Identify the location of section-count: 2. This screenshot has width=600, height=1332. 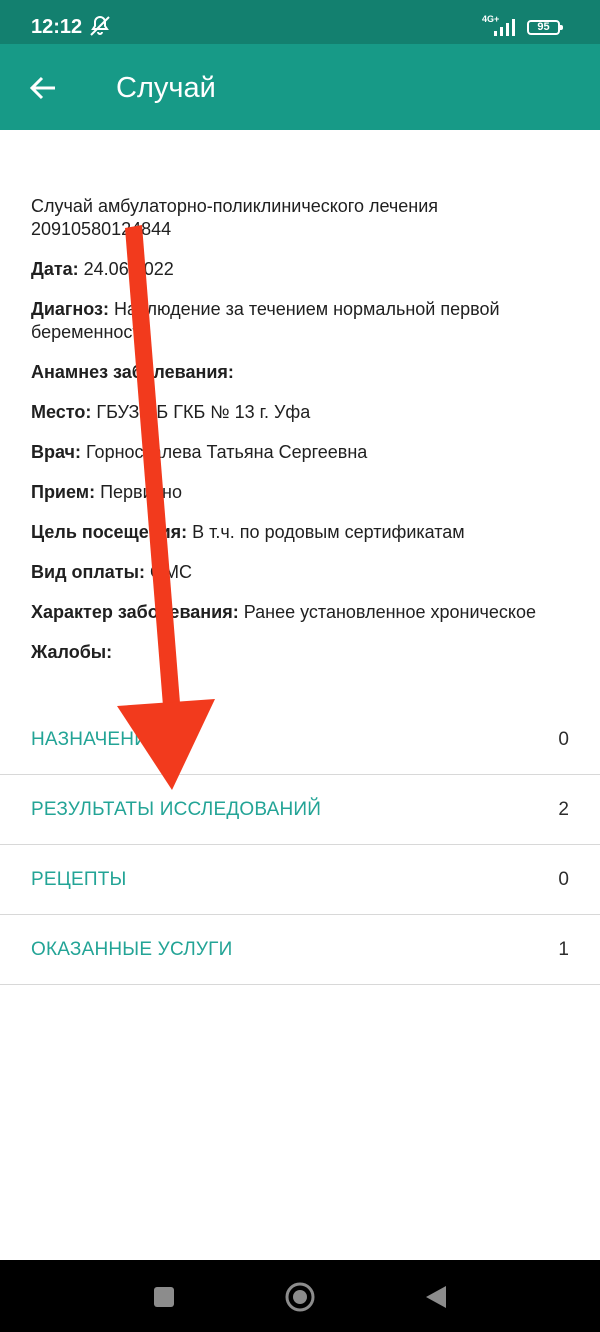
(563, 809).